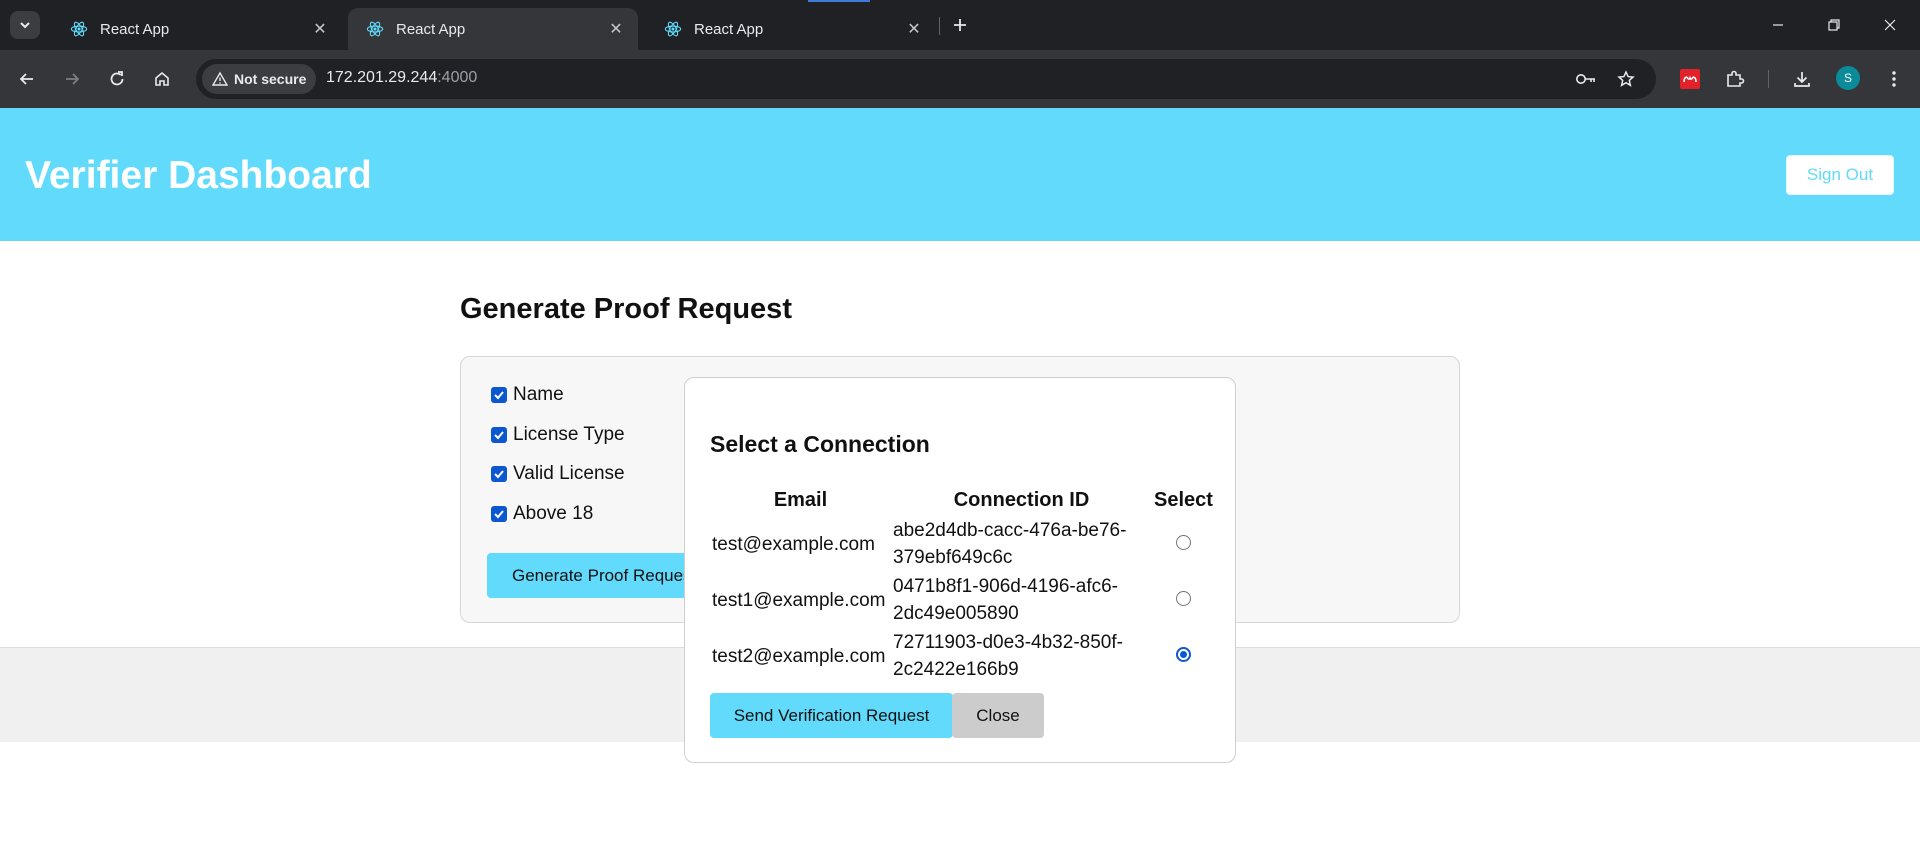 This screenshot has height=842, width=1920. I want to click on connection-id-cell: 0471b8f1-906d-4196-afc6-2dc49e005890, so click(1006, 600).